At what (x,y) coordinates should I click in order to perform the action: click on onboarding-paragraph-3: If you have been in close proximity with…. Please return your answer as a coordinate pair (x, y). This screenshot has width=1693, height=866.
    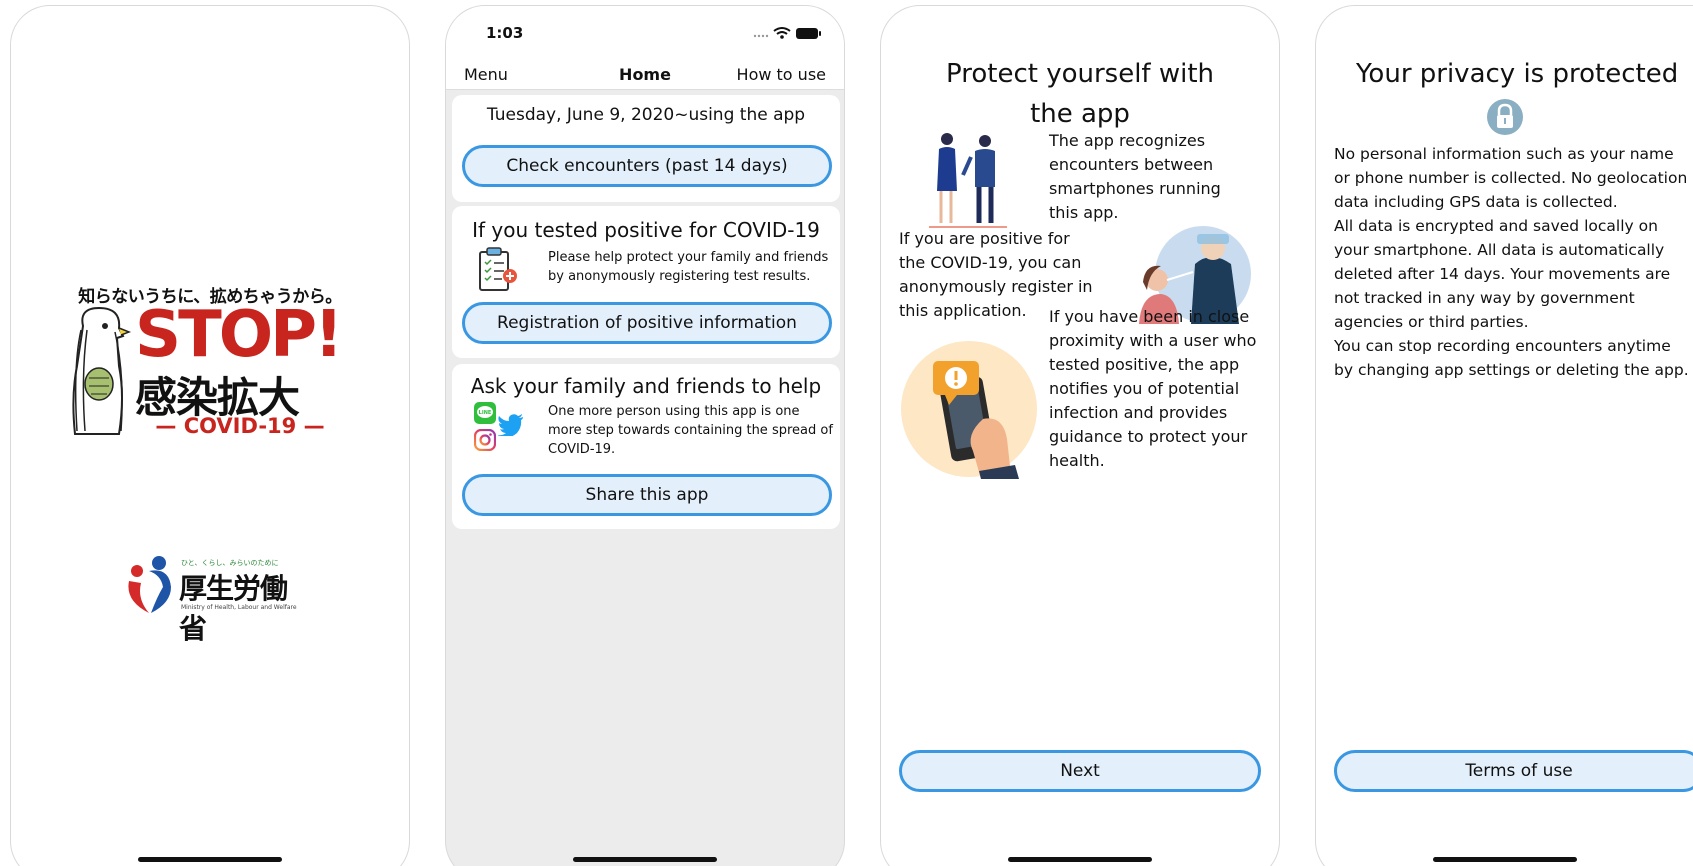
    Looking at the image, I should click on (1153, 388).